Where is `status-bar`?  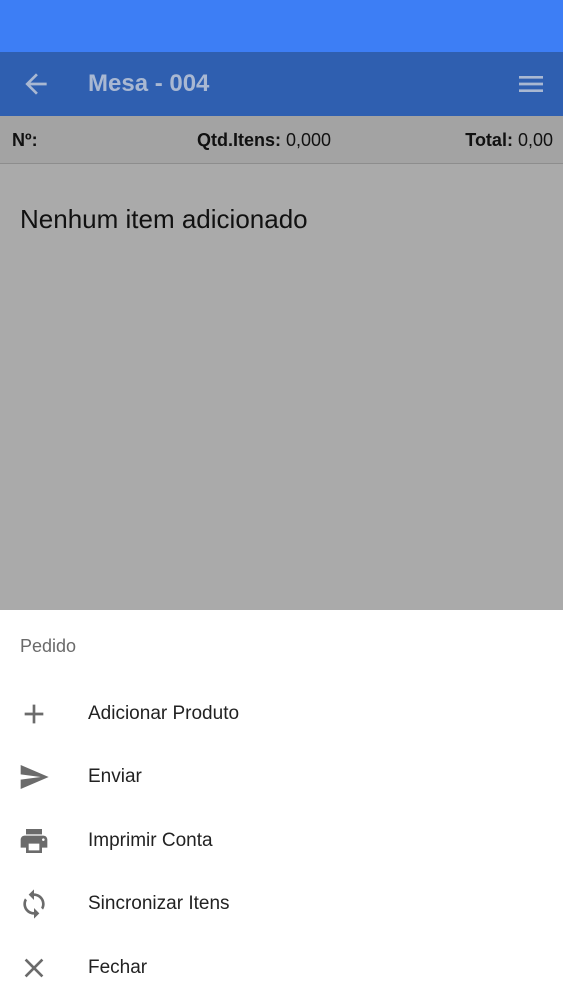 status-bar is located at coordinates (281, 26).